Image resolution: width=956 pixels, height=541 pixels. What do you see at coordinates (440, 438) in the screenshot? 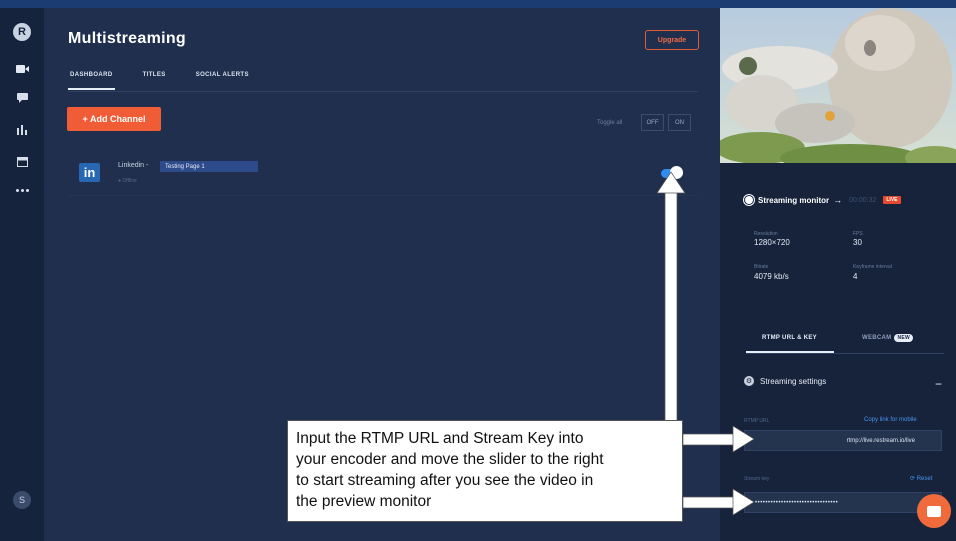
I see `callout-line: Input the RTMP URL and Stream Key into` at bounding box center [440, 438].